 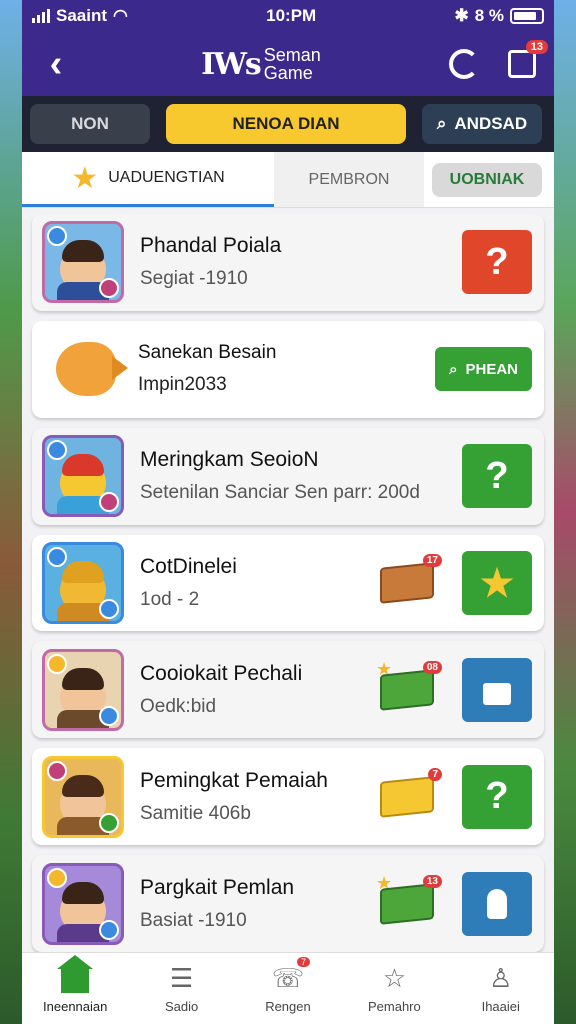 I want to click on reward-icon: ★ 13, so click(x=409, y=901).